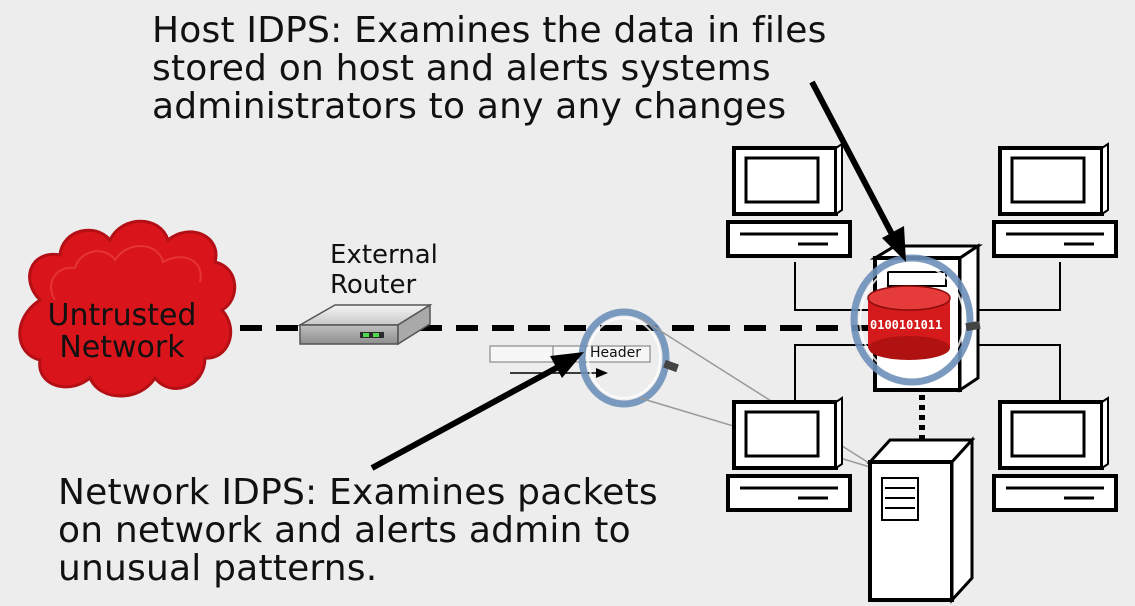 The width and height of the screenshot is (1135, 606). Describe the element at coordinates (384, 255) in the screenshot. I see `router-label-line-1: External` at that location.